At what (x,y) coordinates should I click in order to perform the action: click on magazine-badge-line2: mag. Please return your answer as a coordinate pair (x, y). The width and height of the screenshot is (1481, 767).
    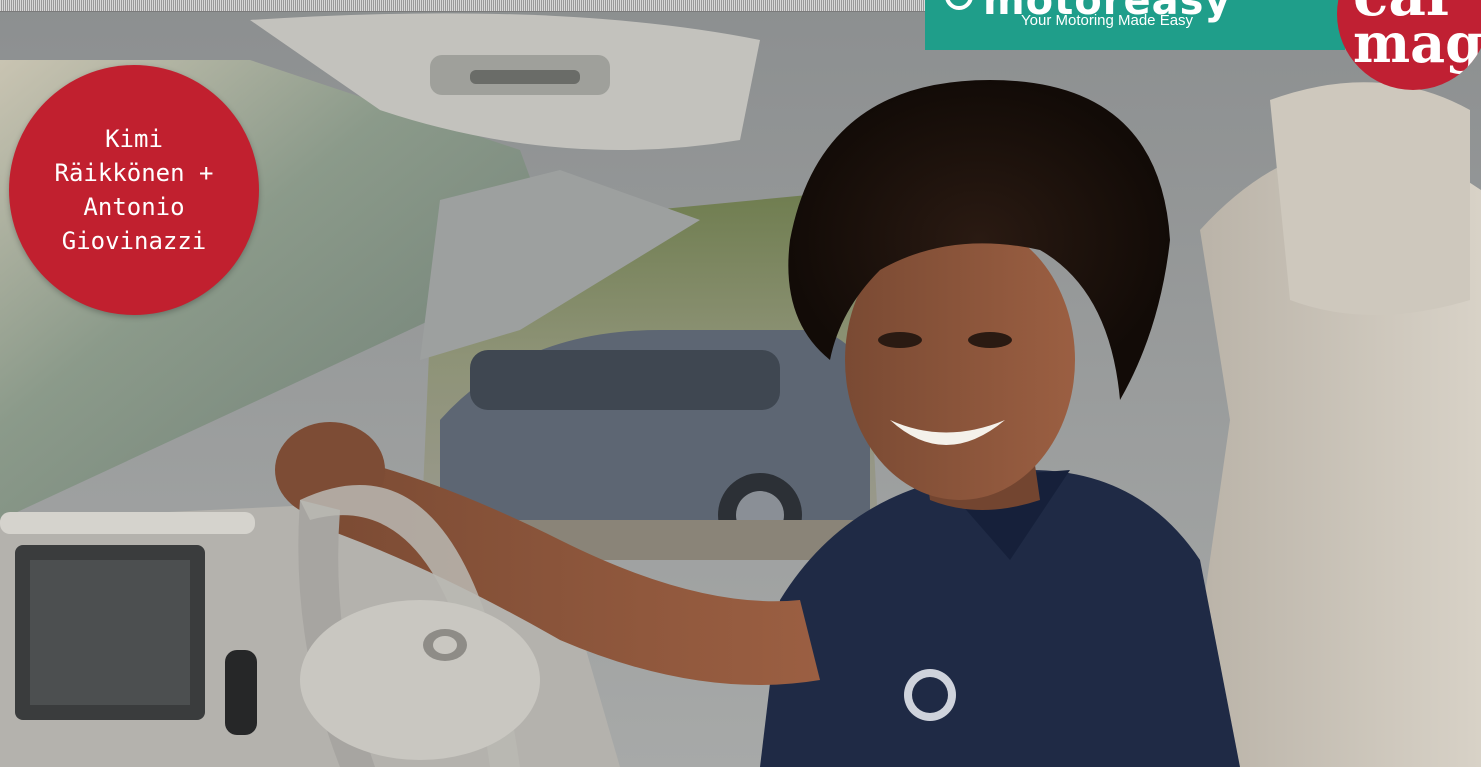
    Looking at the image, I should click on (1417, 43).